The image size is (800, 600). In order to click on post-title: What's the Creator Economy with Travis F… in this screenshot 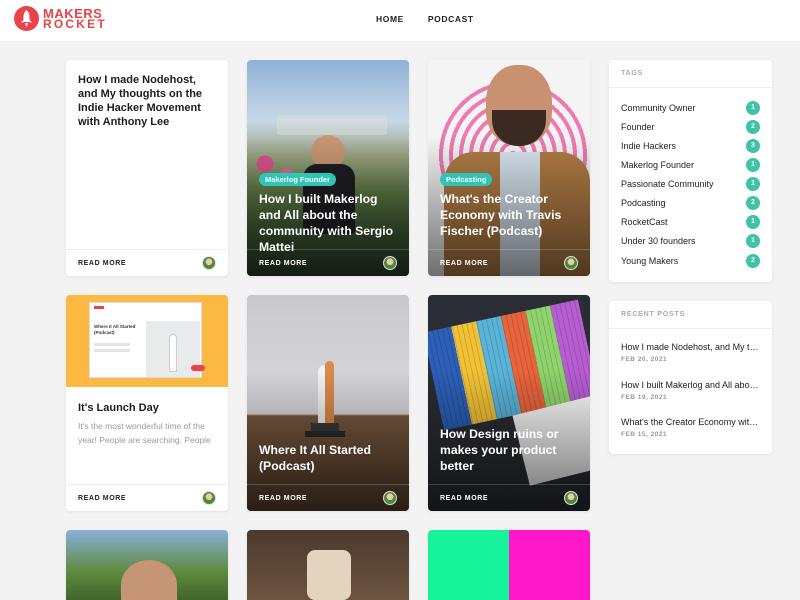, I will do `click(510, 215)`.